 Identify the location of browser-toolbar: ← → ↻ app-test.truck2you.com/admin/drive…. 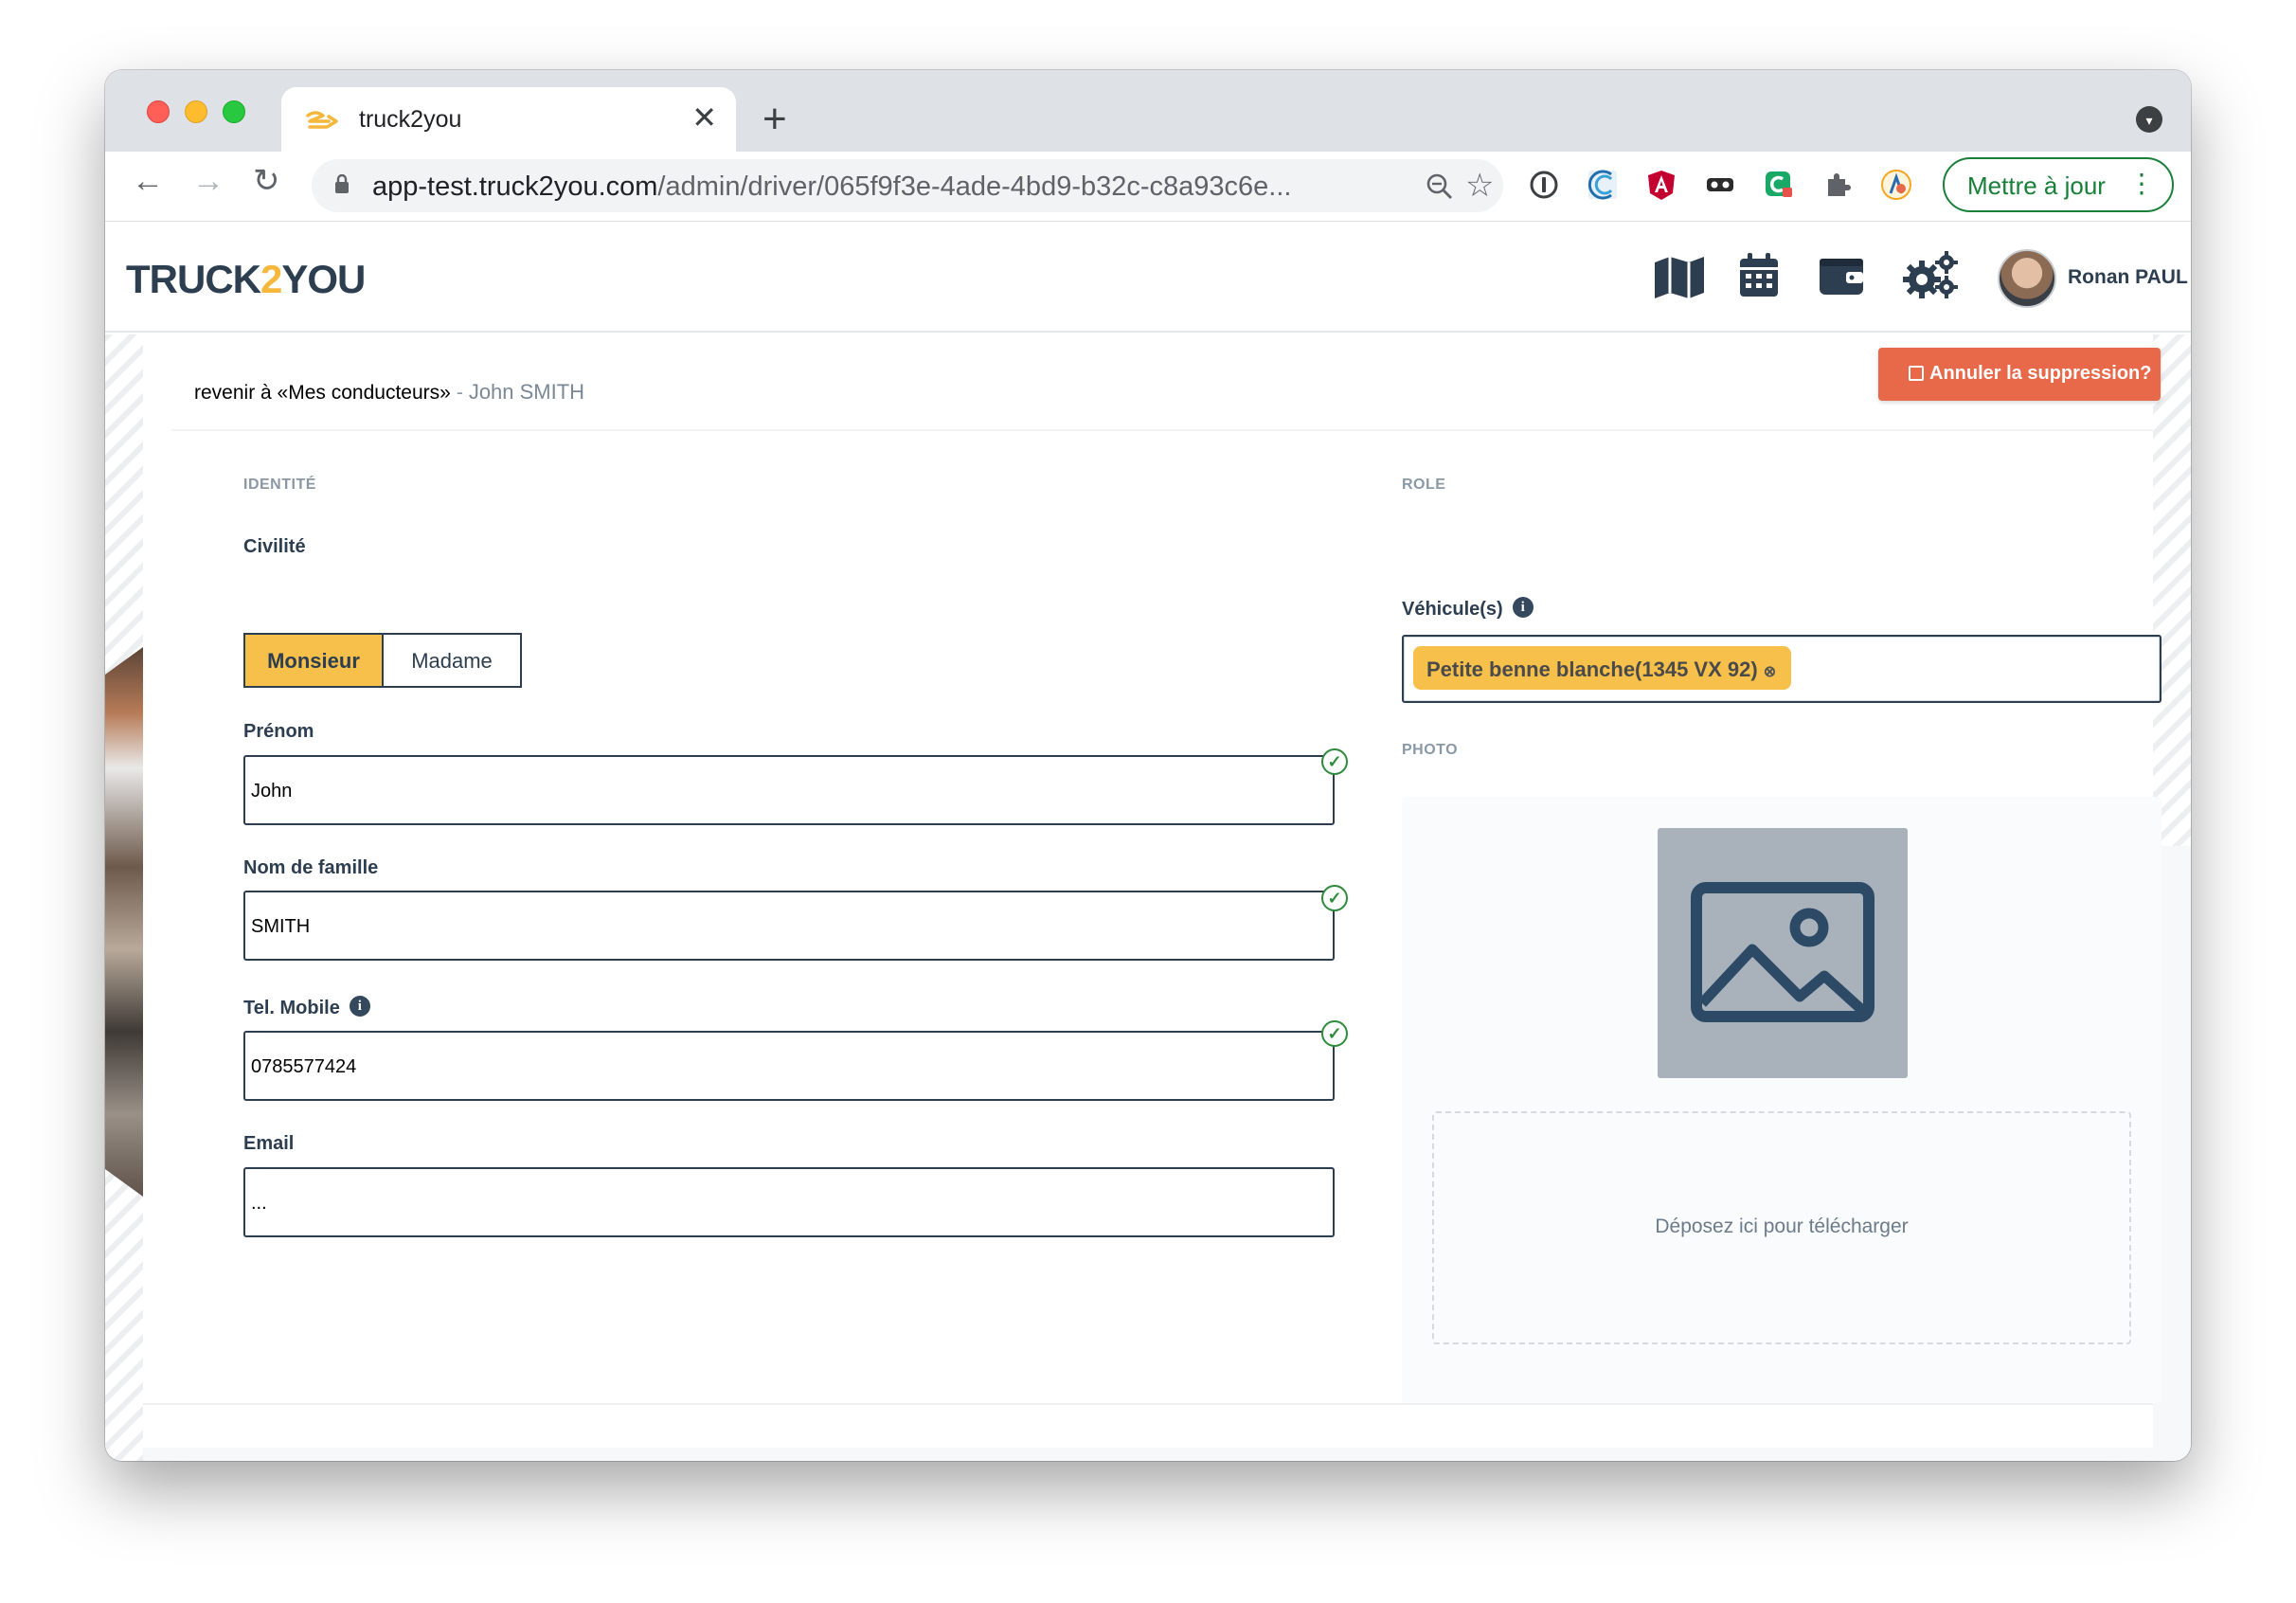
(1148, 187).